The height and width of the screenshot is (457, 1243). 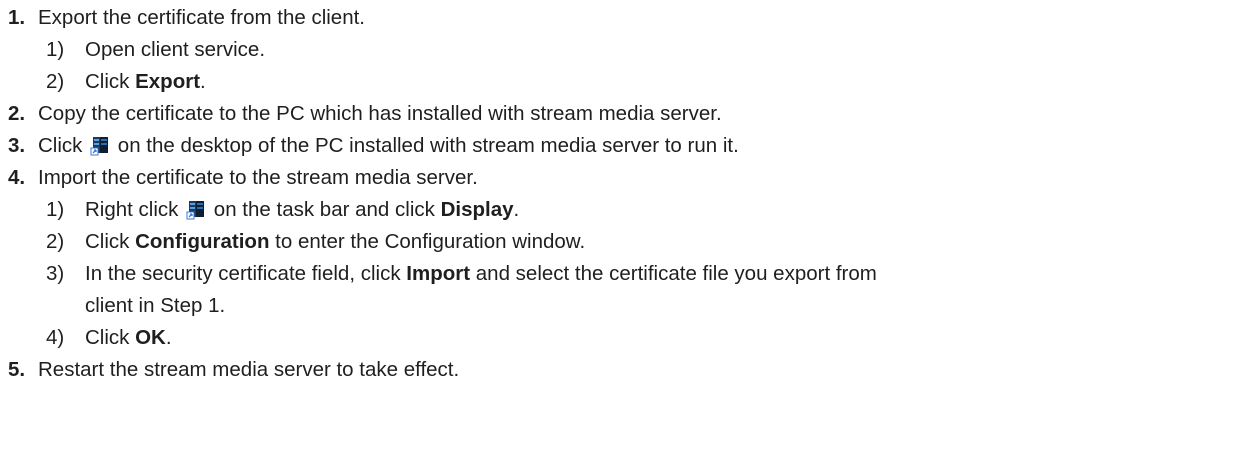 What do you see at coordinates (63, 145) in the screenshot?
I see `step-text: Click` at bounding box center [63, 145].